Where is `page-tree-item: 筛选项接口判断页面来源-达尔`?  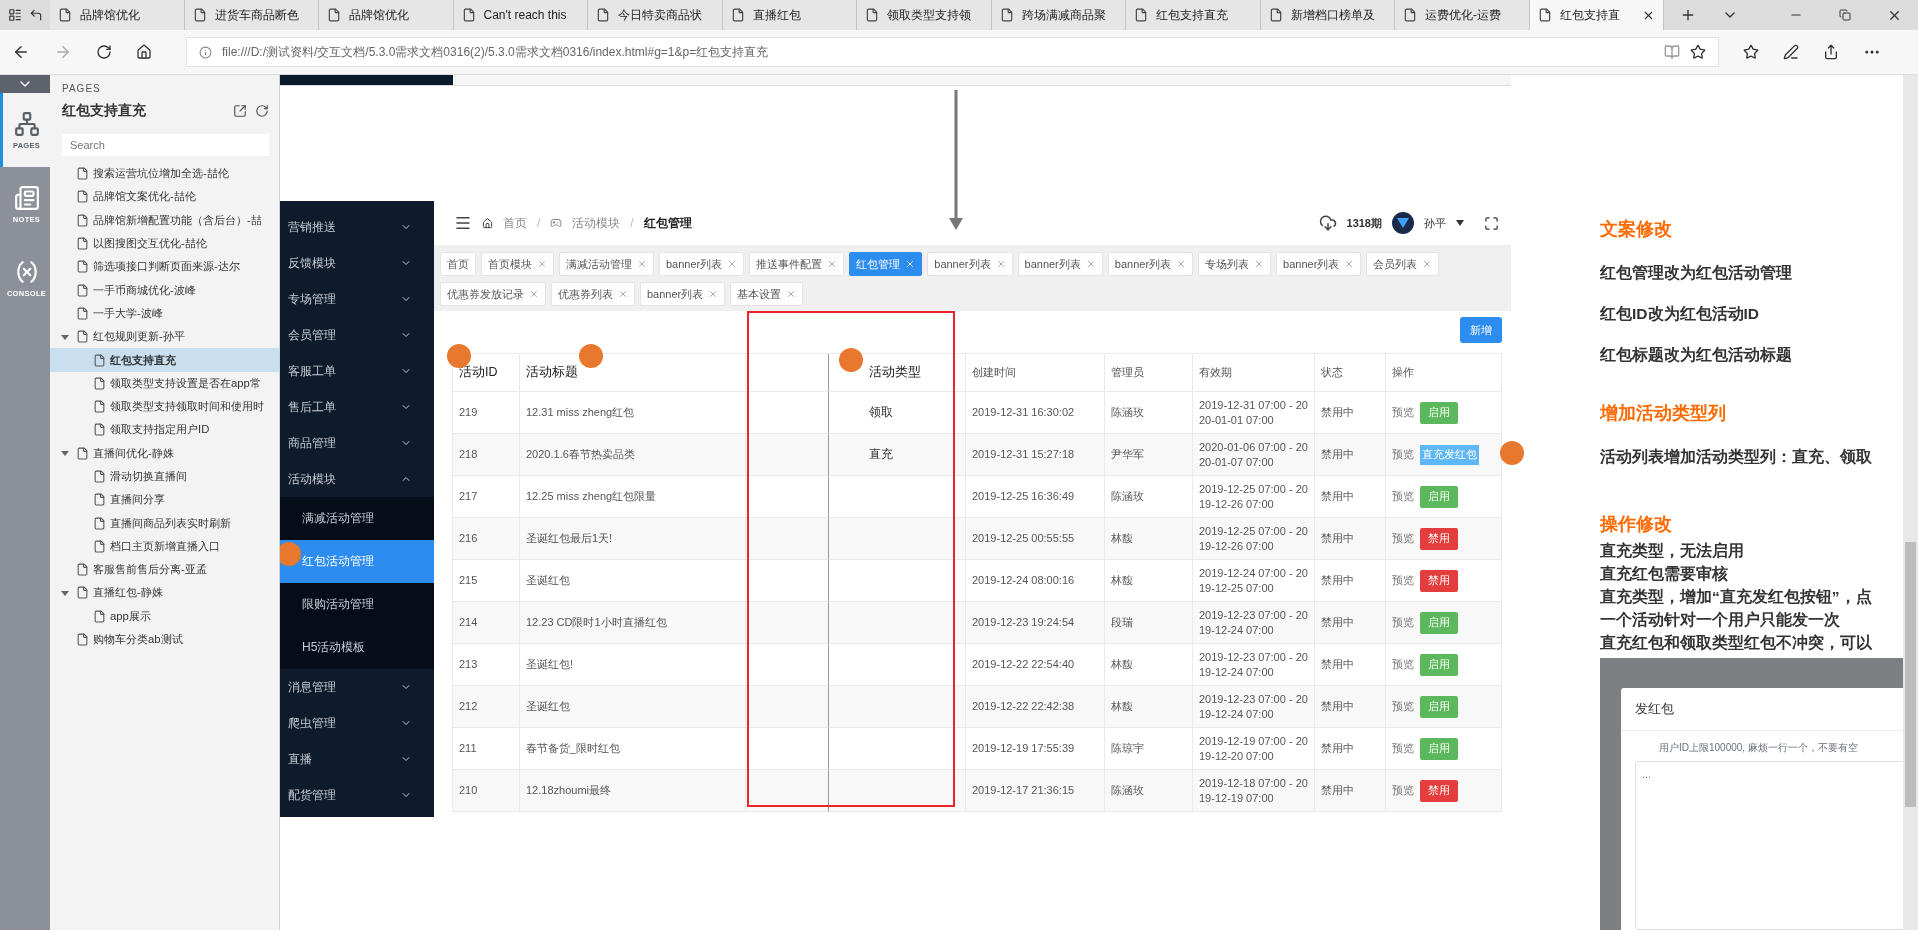
page-tree-item: 筛选项接口判断页面来源-达尔 is located at coordinates (164, 267).